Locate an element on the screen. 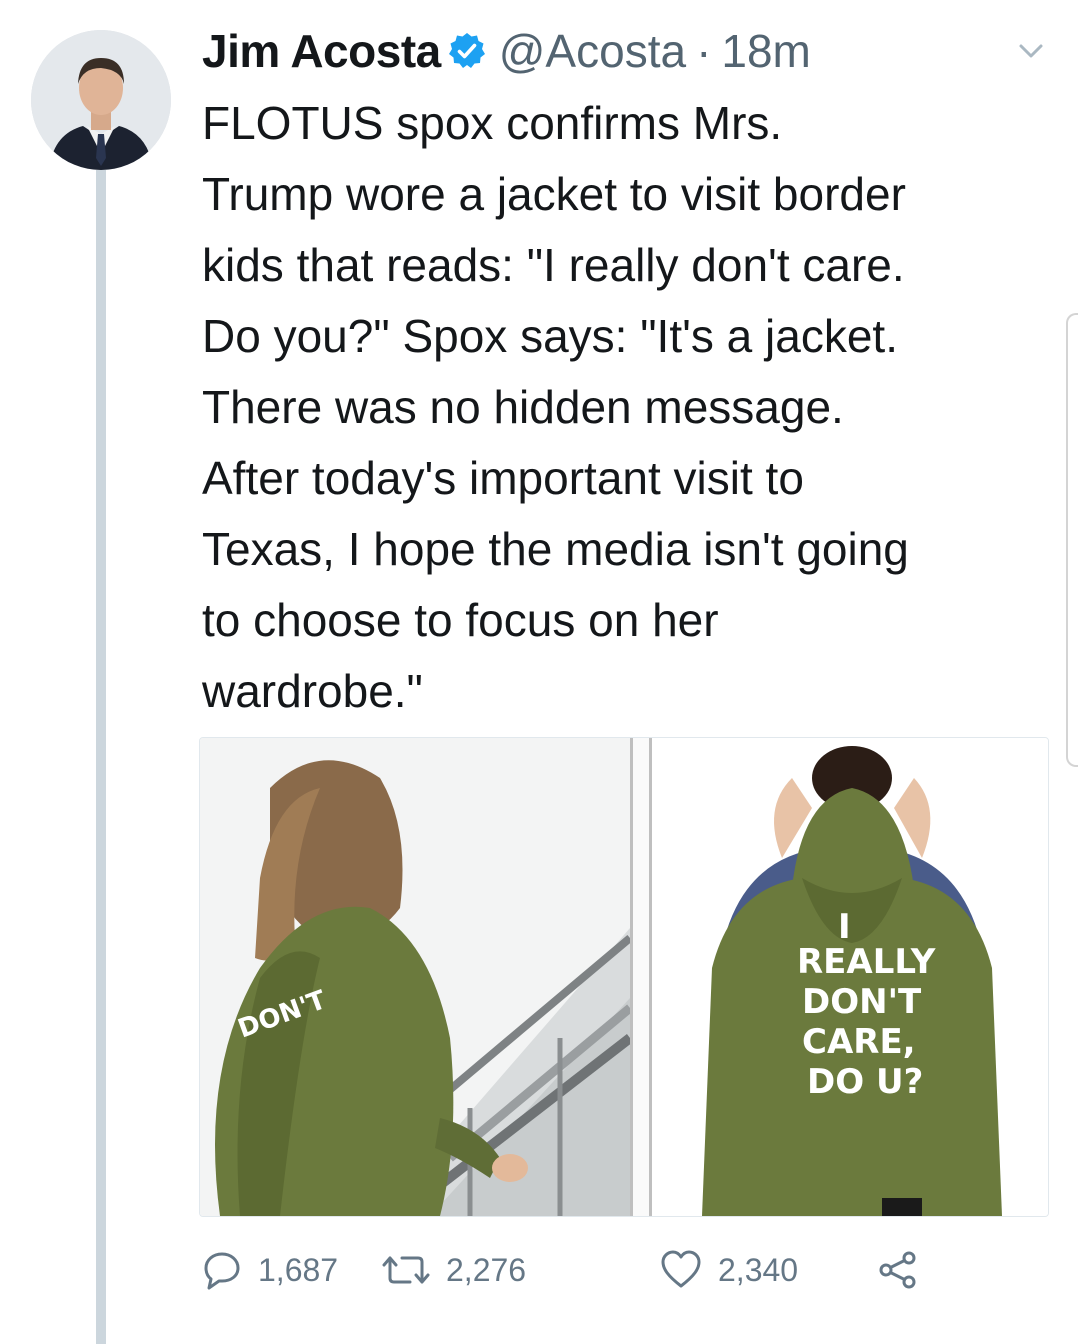 The height and width of the screenshot is (1344, 1078). jacket-text: DO U? is located at coordinates (865, 1082).